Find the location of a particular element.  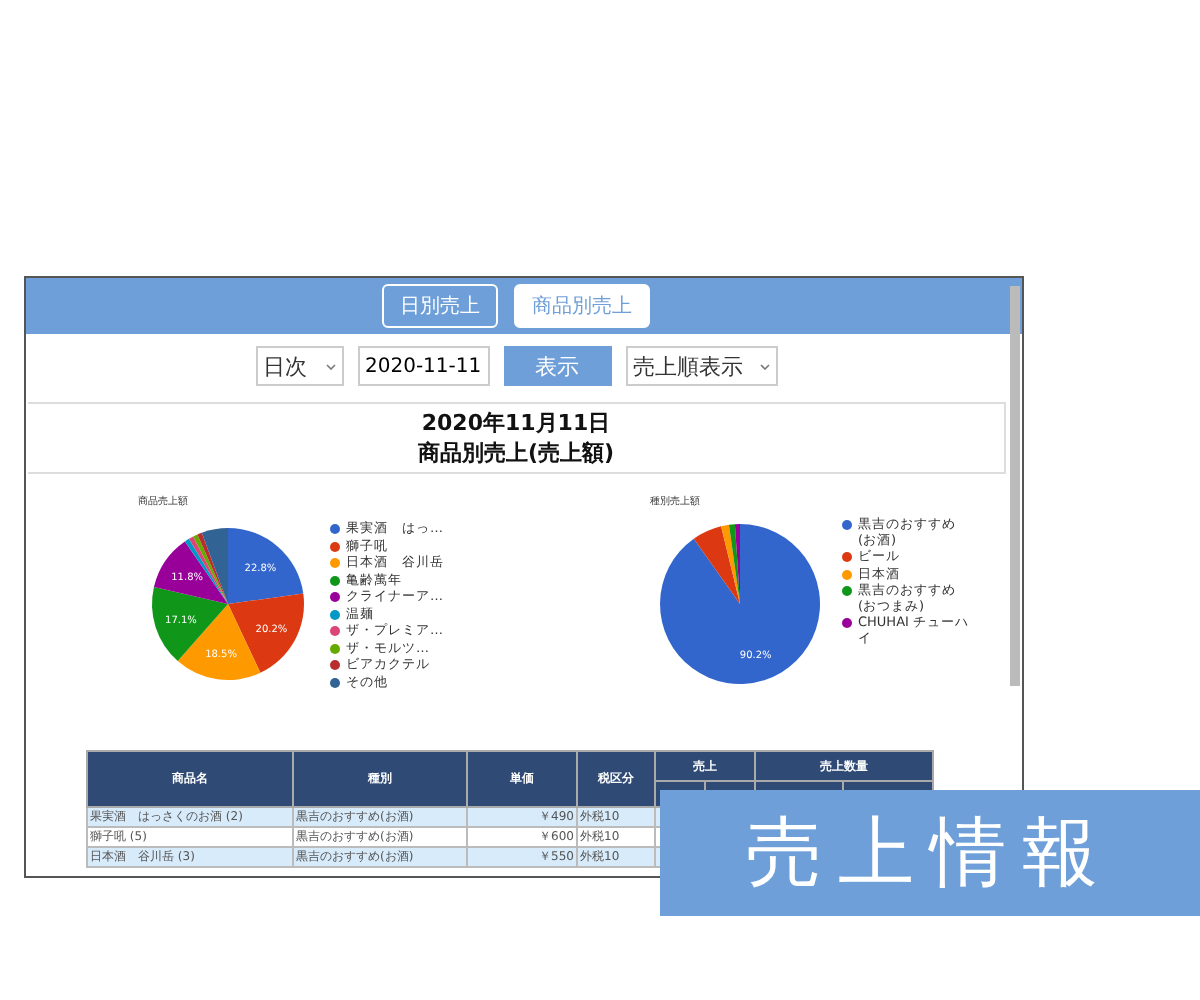

section-label: 売上情報 is located at coordinates (930, 853).